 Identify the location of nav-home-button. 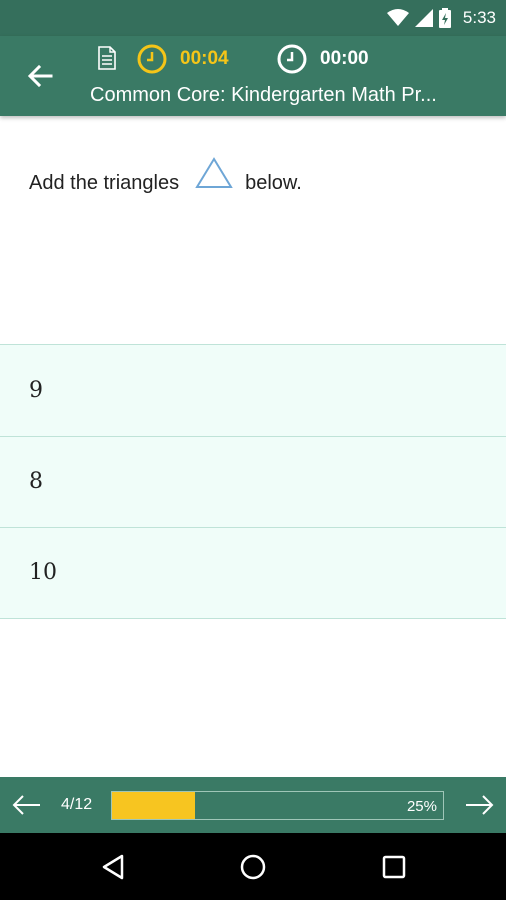
(253, 867).